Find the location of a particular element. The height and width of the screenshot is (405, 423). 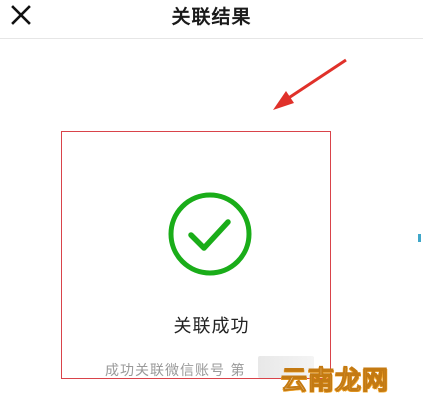

result-subtitle: 成功关联微信账号 第 is located at coordinates (175, 370).